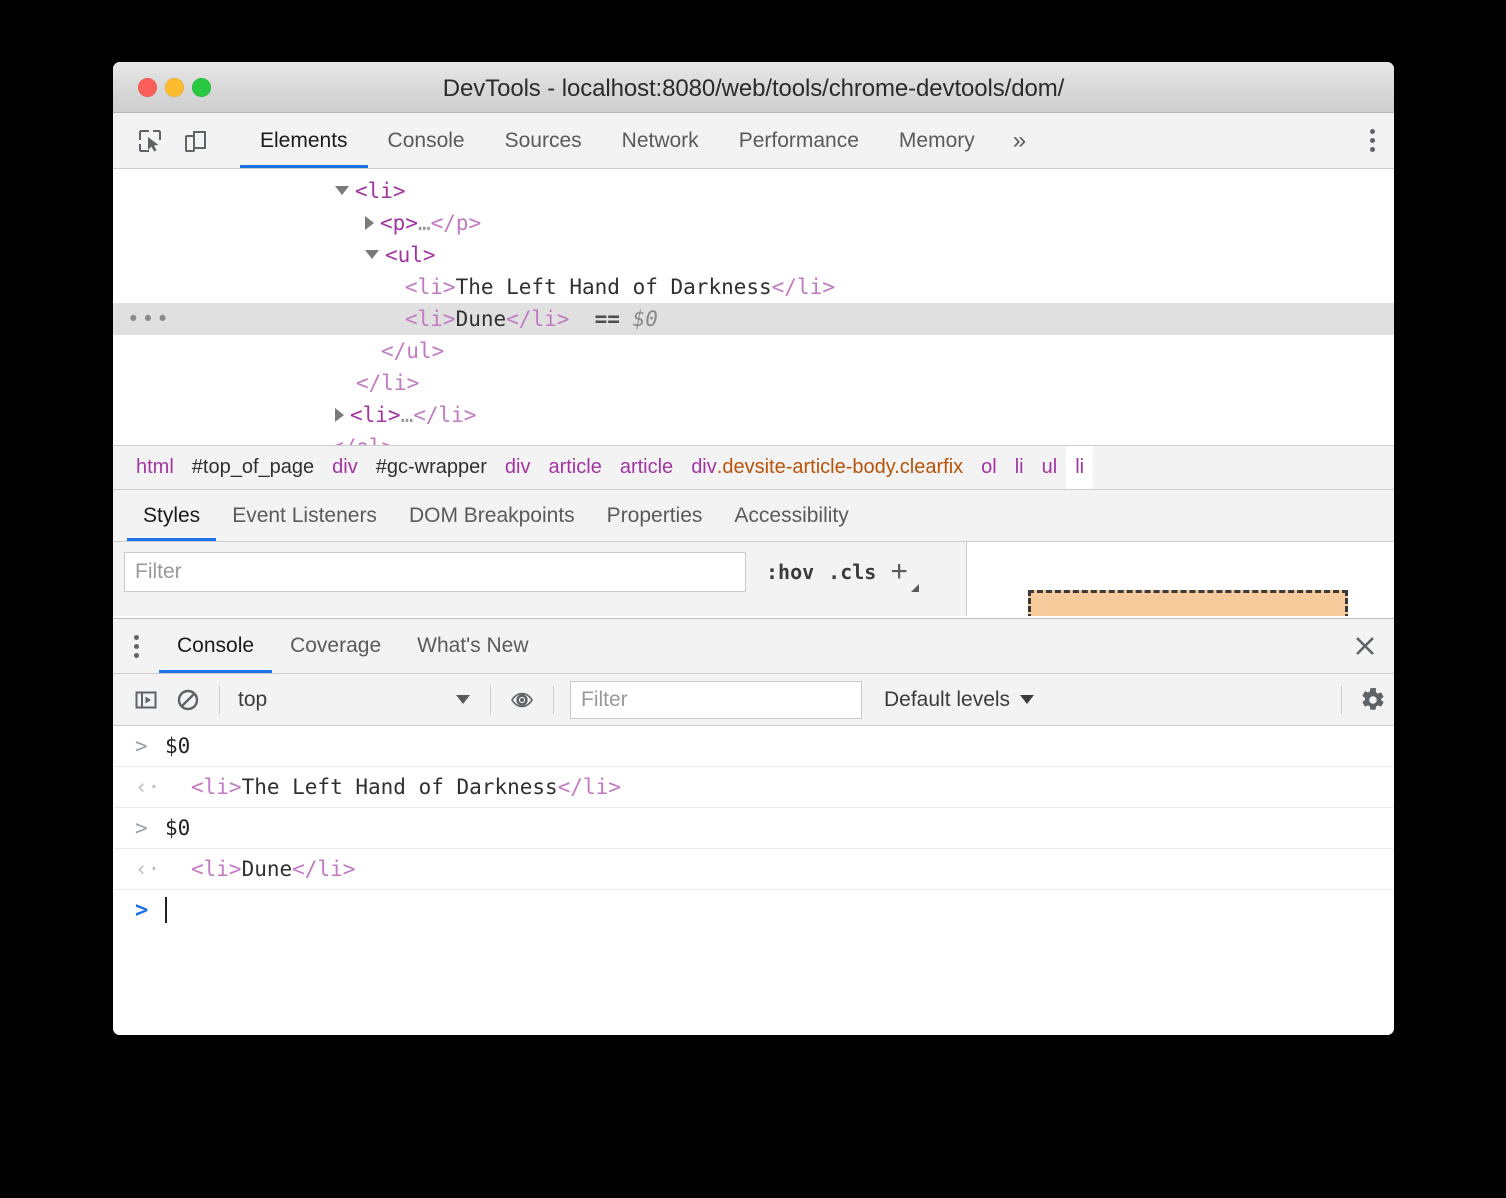 The width and height of the screenshot is (1506, 1198). What do you see at coordinates (753, 255) in the screenshot?
I see `dom-tree-row: <ul>` at bounding box center [753, 255].